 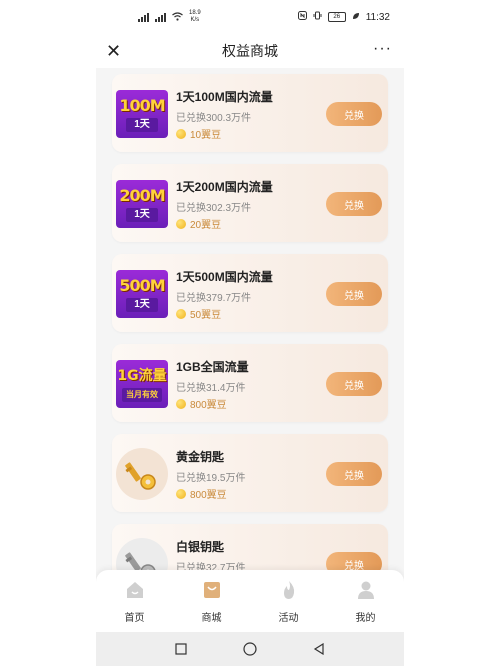 I want to click on status-right: 26 11:32, so click(x=343, y=17).